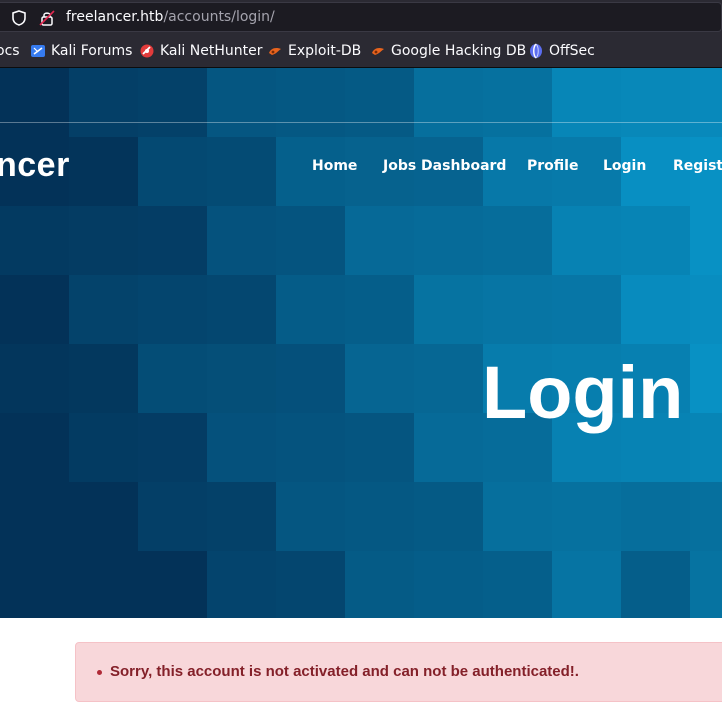 The image size is (722, 702). Describe the element at coordinates (275, 51) in the screenshot. I see `exploit-db-icon` at that location.